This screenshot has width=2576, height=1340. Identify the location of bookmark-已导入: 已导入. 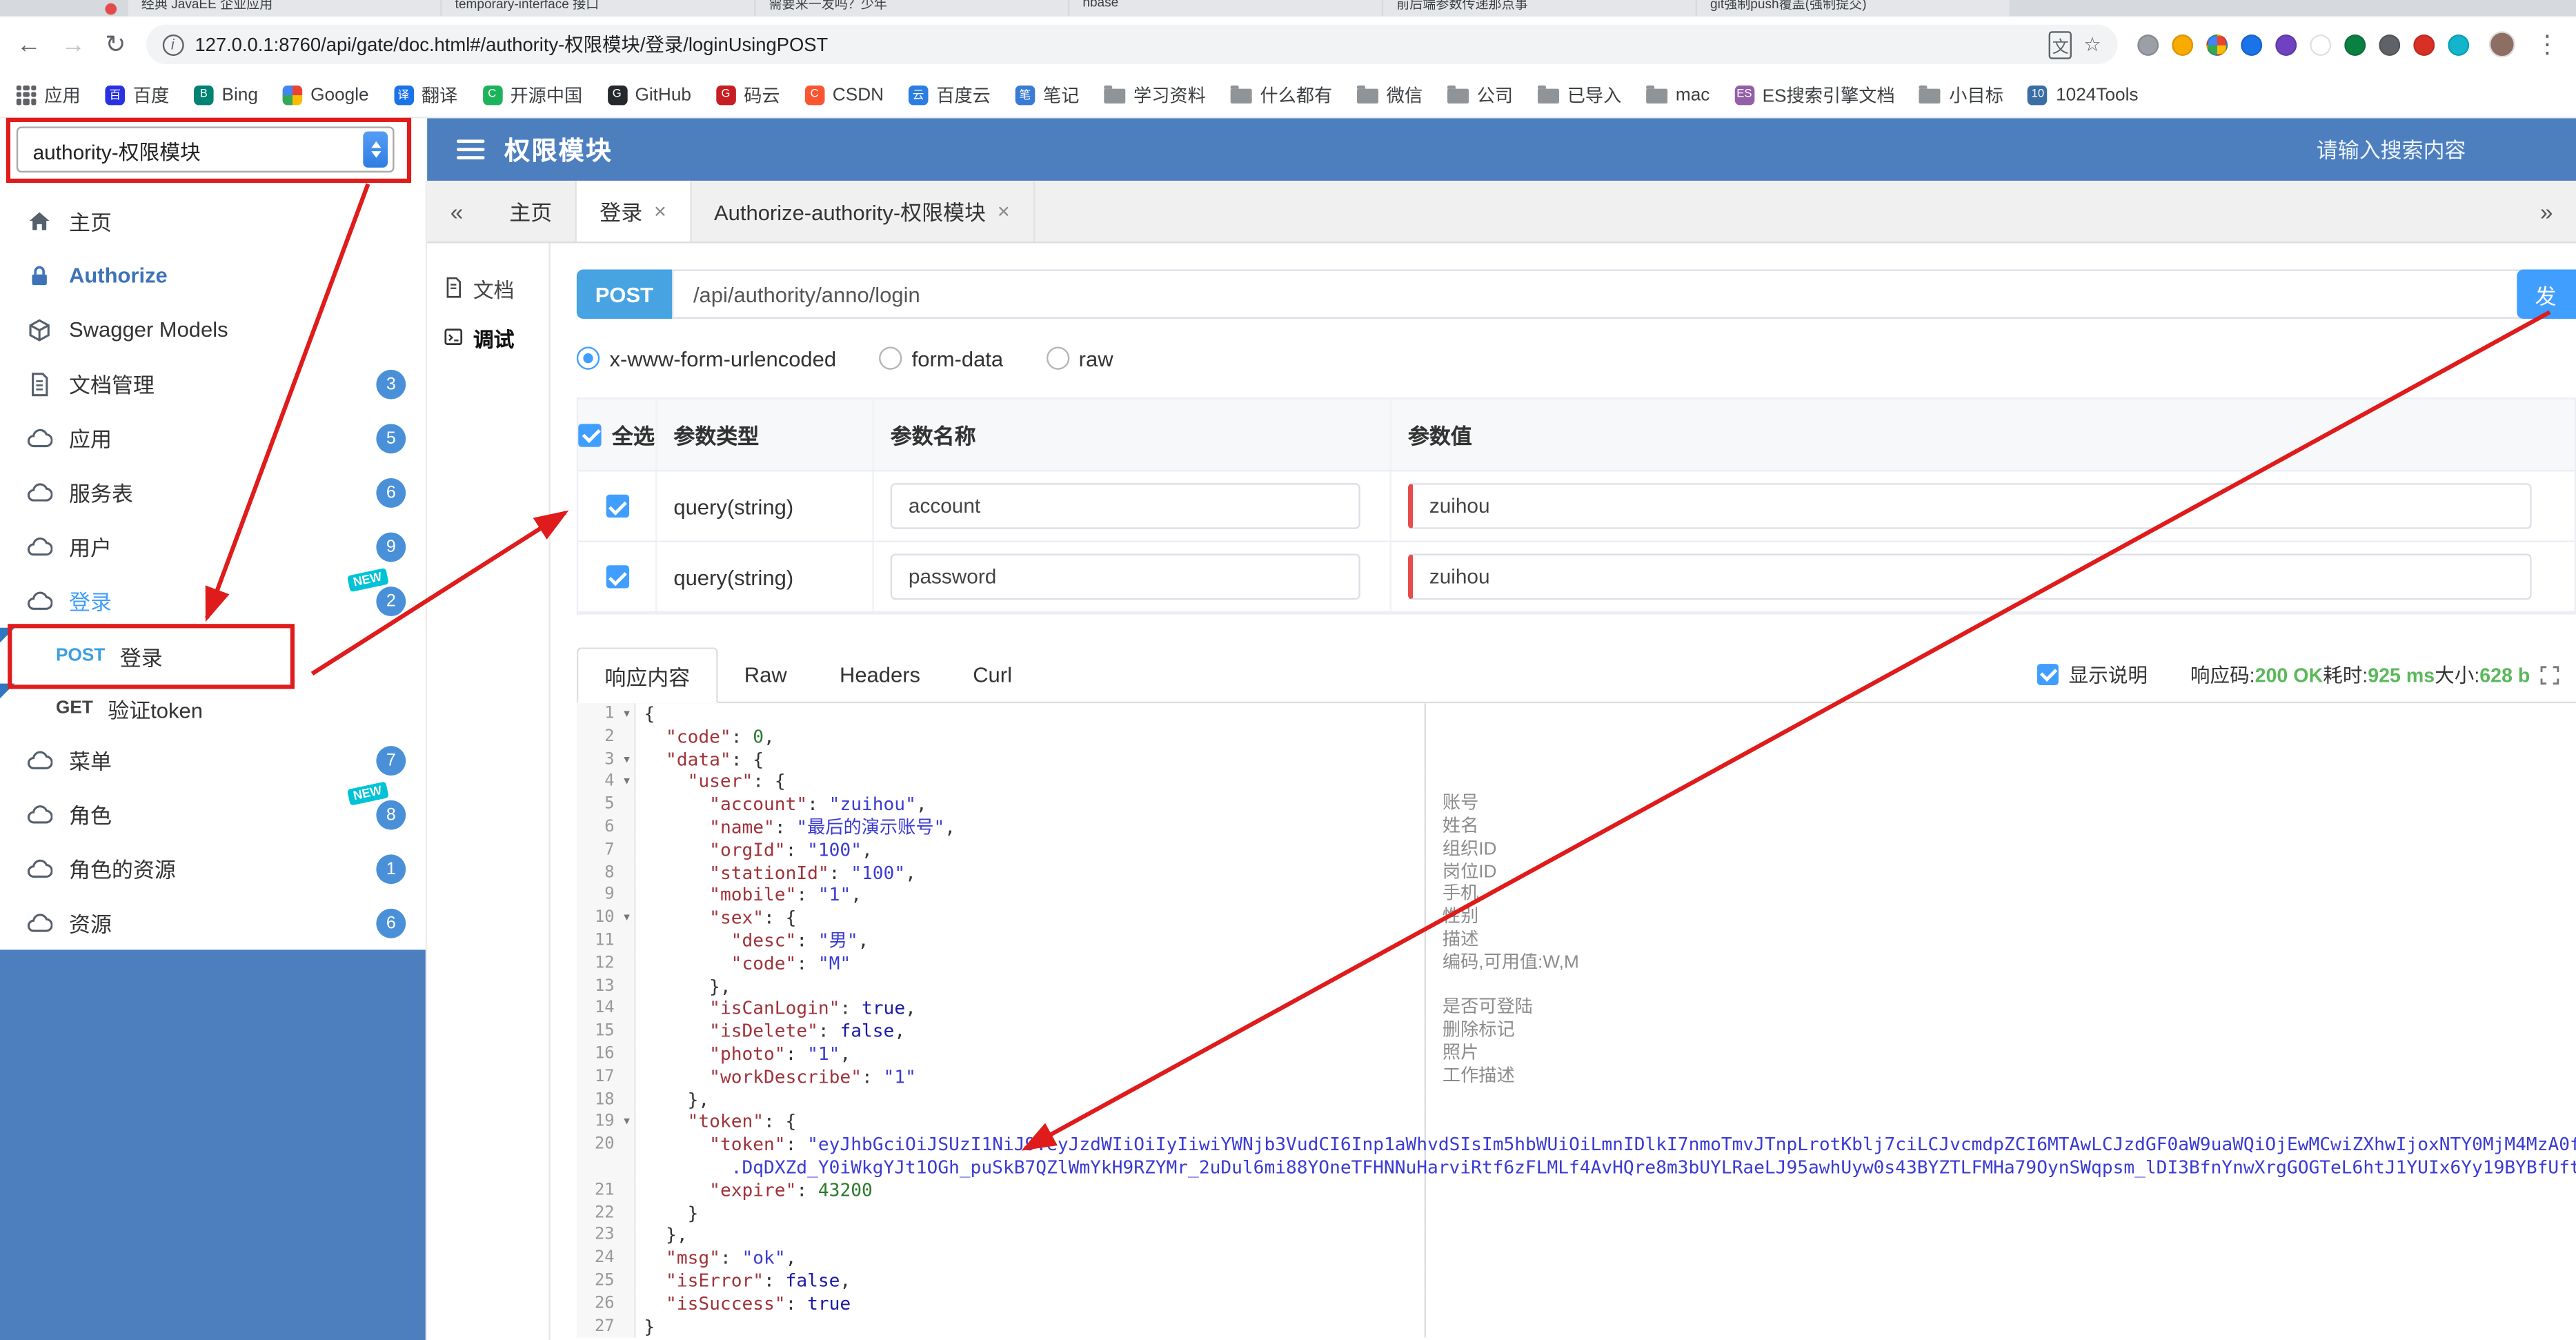
(1579, 94).